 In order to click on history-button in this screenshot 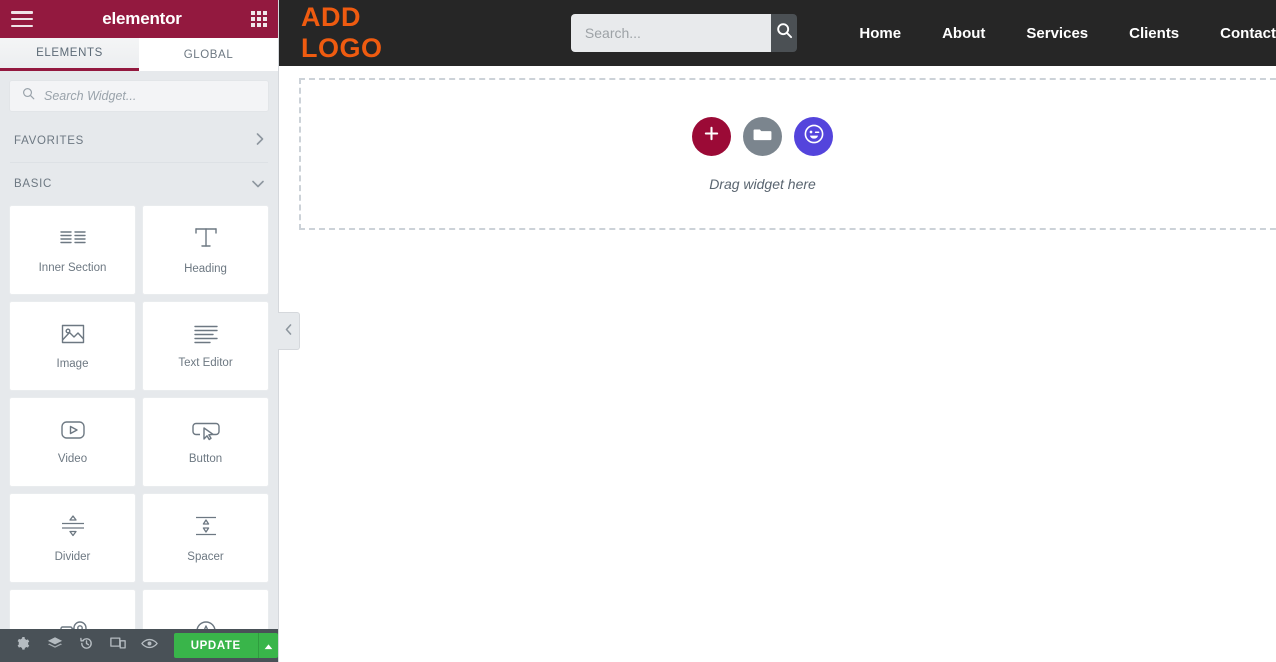, I will do `click(87, 645)`.